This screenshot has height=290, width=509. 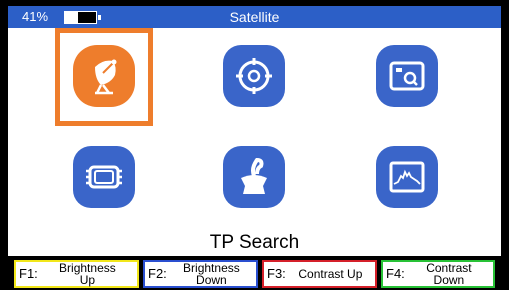 What do you see at coordinates (330, 274) in the screenshot?
I see `f3-text: Contrast Up` at bounding box center [330, 274].